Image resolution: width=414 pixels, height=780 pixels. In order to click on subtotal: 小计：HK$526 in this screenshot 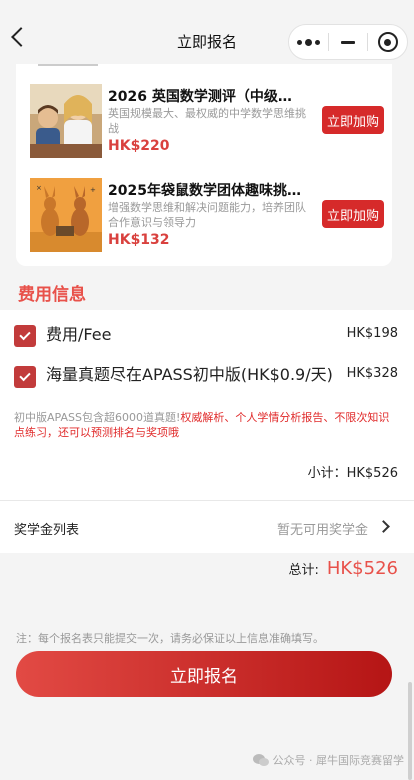, I will do `click(352, 473)`.